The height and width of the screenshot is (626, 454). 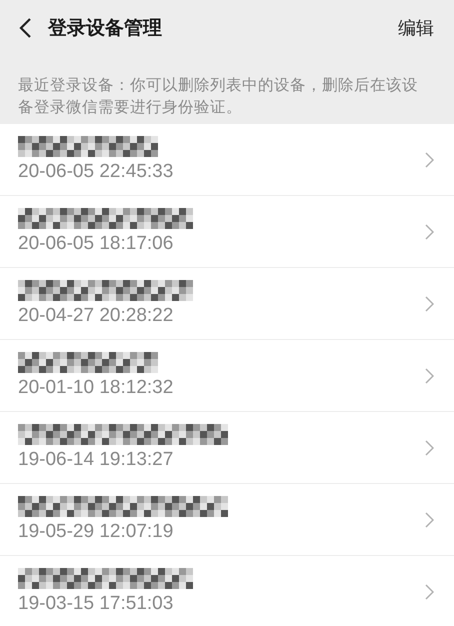 What do you see at coordinates (96, 316) in the screenshot?
I see `login-time: 20-04-27 20:28:22` at bounding box center [96, 316].